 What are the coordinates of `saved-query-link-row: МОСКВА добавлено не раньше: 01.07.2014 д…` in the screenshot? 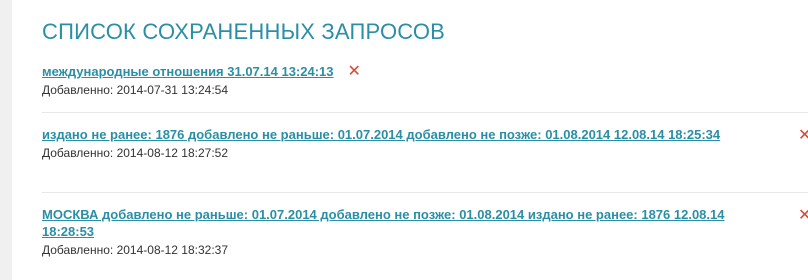 It's located at (403, 223).